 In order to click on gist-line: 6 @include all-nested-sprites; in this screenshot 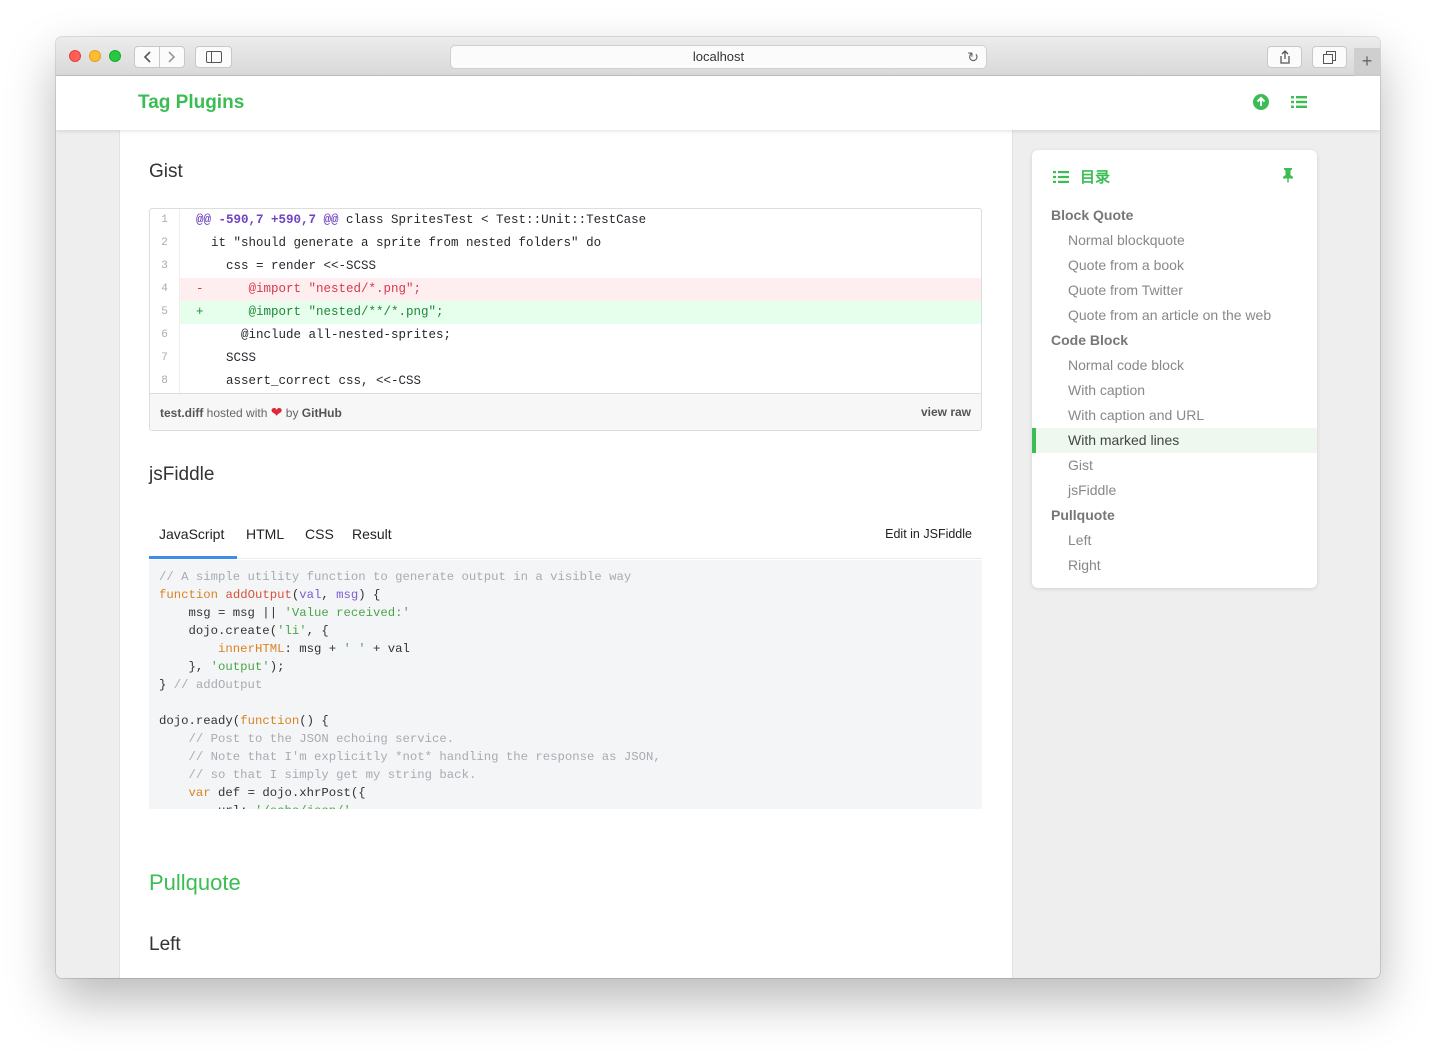, I will do `click(565, 335)`.